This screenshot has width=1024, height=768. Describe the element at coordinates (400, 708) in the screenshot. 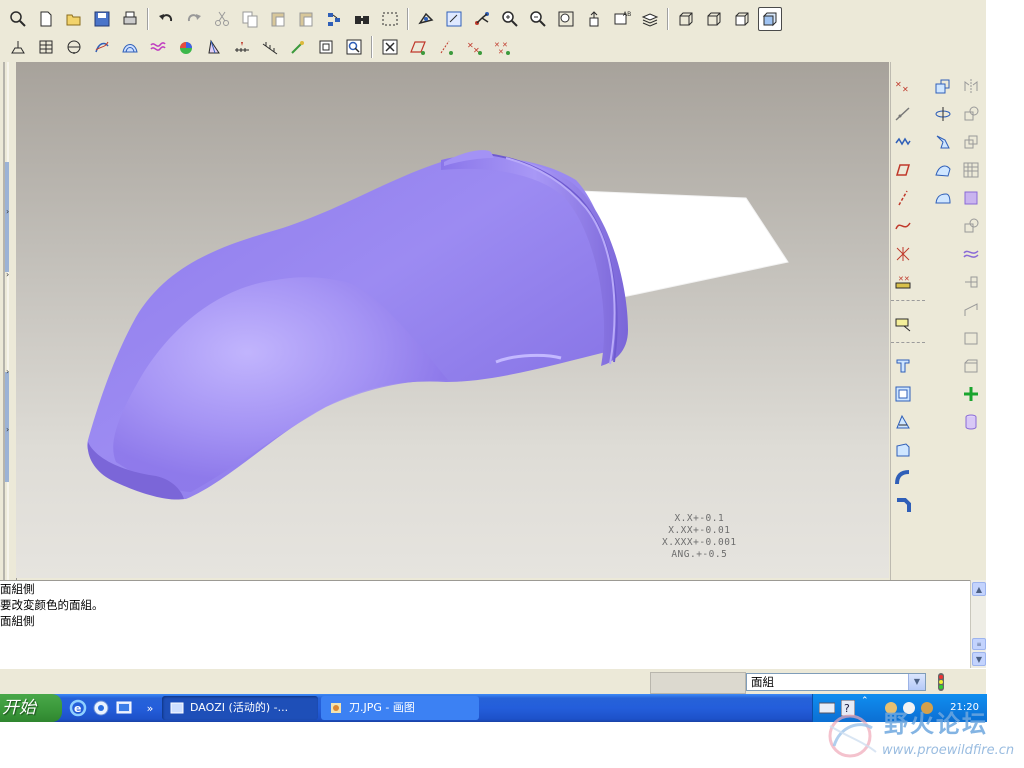

I see `taskbar-item-paint: 刀.JPG - 画图` at that location.